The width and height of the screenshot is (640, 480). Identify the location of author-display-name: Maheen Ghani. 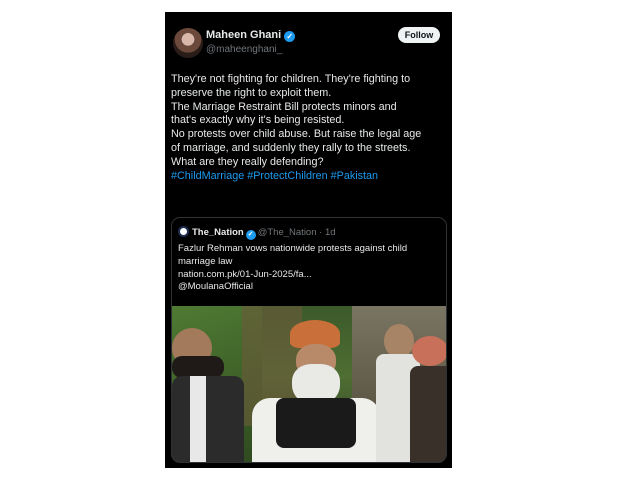
(243, 35).